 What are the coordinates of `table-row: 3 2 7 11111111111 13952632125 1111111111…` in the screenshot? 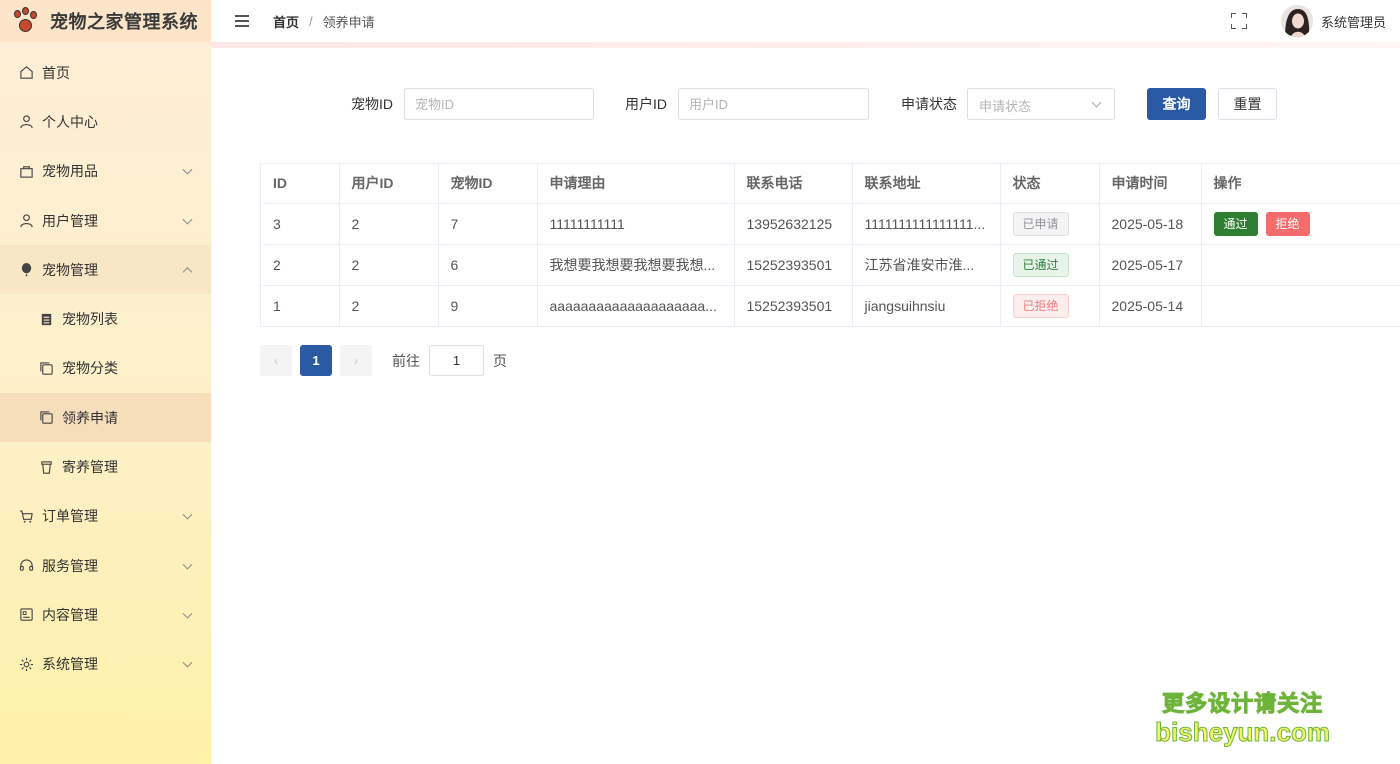 It's located at (830, 224).